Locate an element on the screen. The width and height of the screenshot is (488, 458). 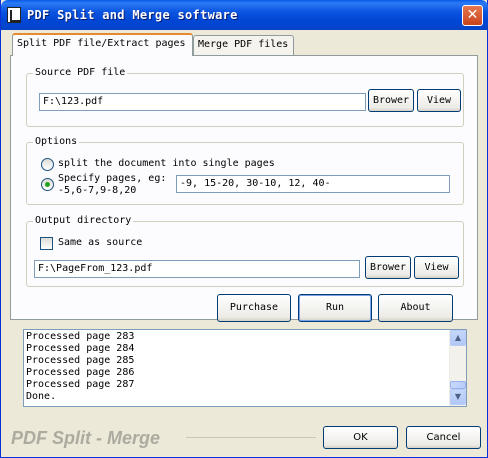
source-browse-label: Brower is located at coordinates (391, 100).